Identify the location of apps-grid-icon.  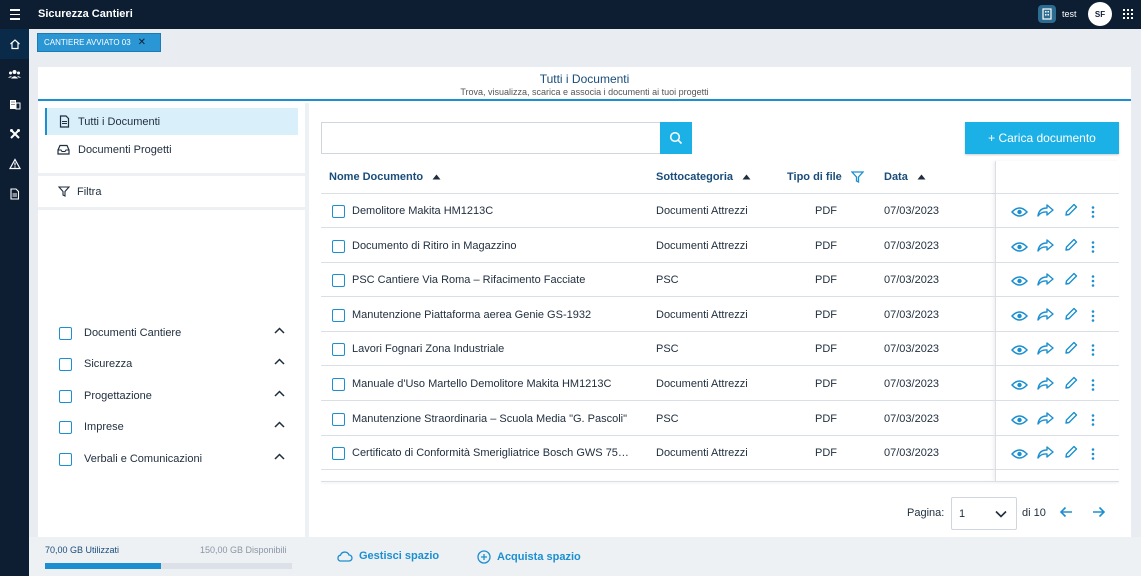
(1128, 14).